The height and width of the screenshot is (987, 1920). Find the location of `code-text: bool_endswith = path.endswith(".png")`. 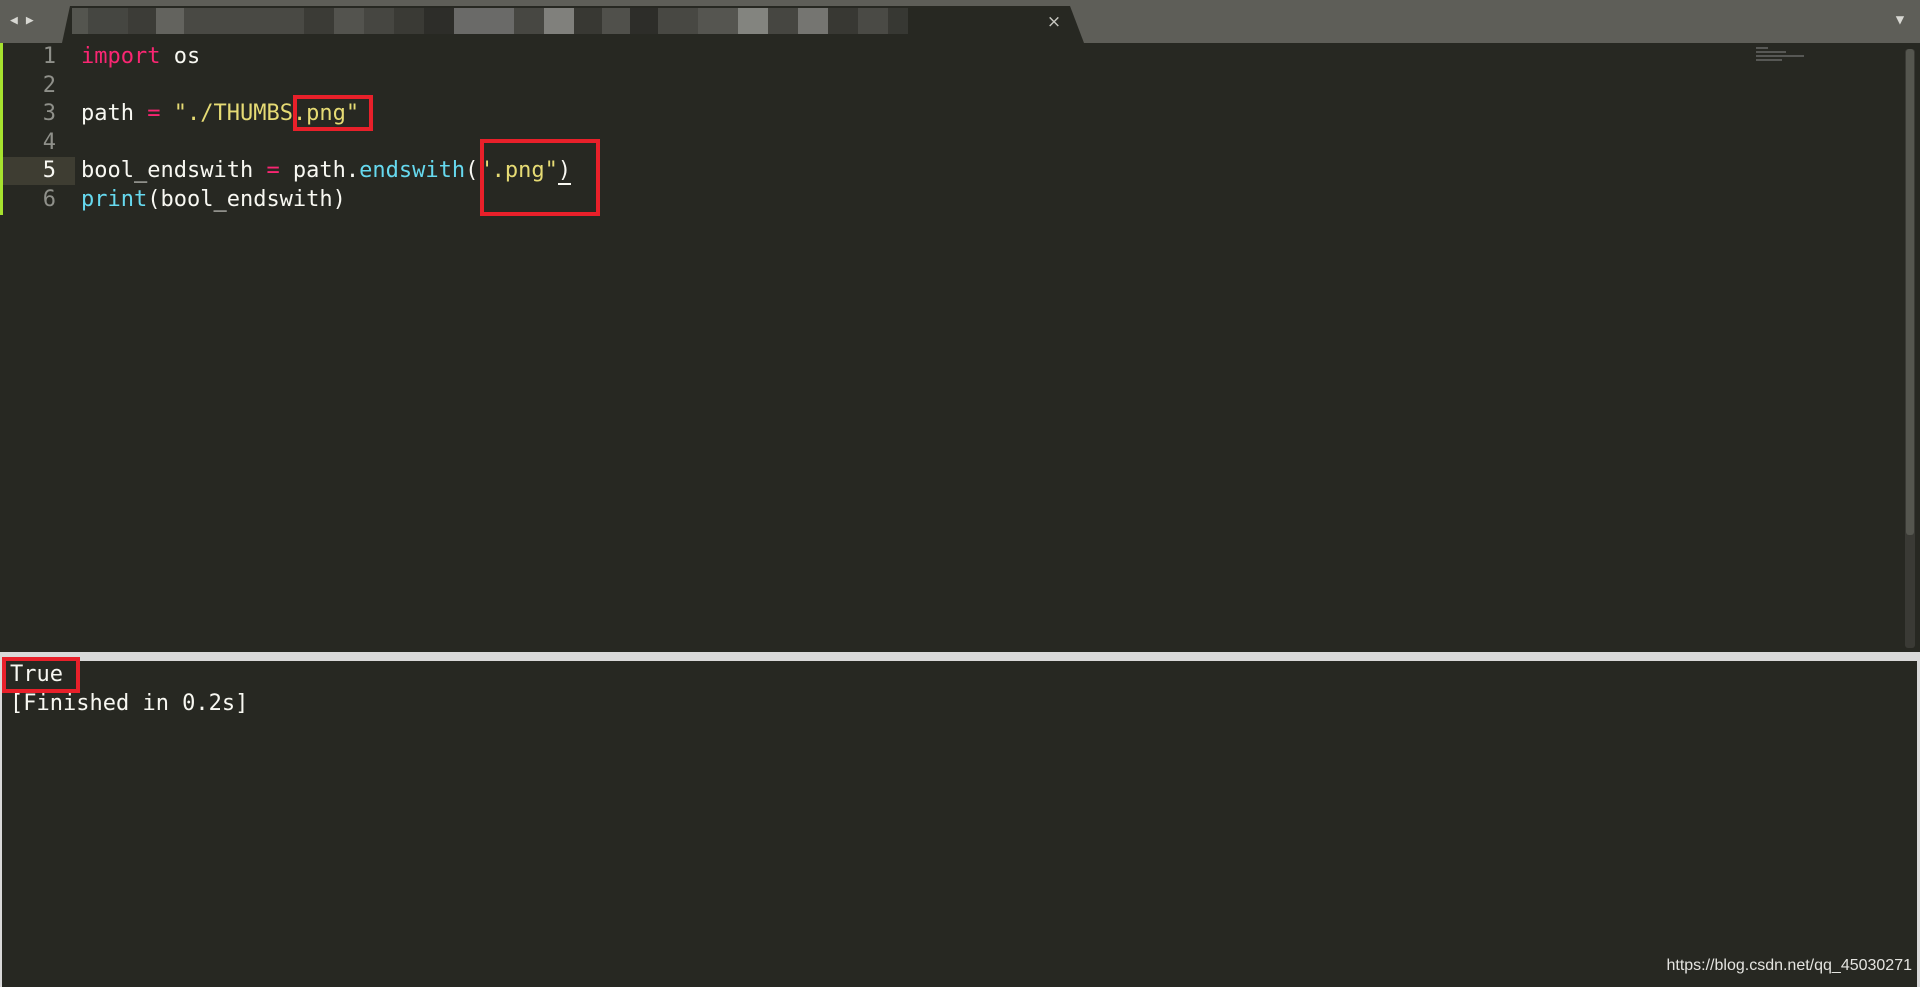

code-text: bool_endswith = path.endswith(".png") is located at coordinates (326, 171).